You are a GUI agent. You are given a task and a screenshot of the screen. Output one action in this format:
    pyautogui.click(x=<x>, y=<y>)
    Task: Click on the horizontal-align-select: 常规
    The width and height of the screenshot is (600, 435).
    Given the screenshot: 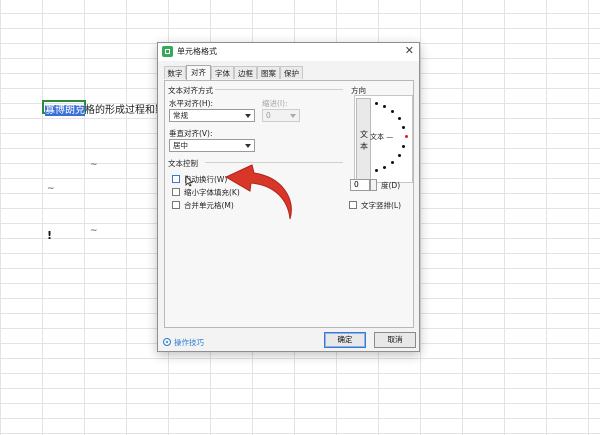 What is the action you would take?
    pyautogui.click(x=212, y=115)
    